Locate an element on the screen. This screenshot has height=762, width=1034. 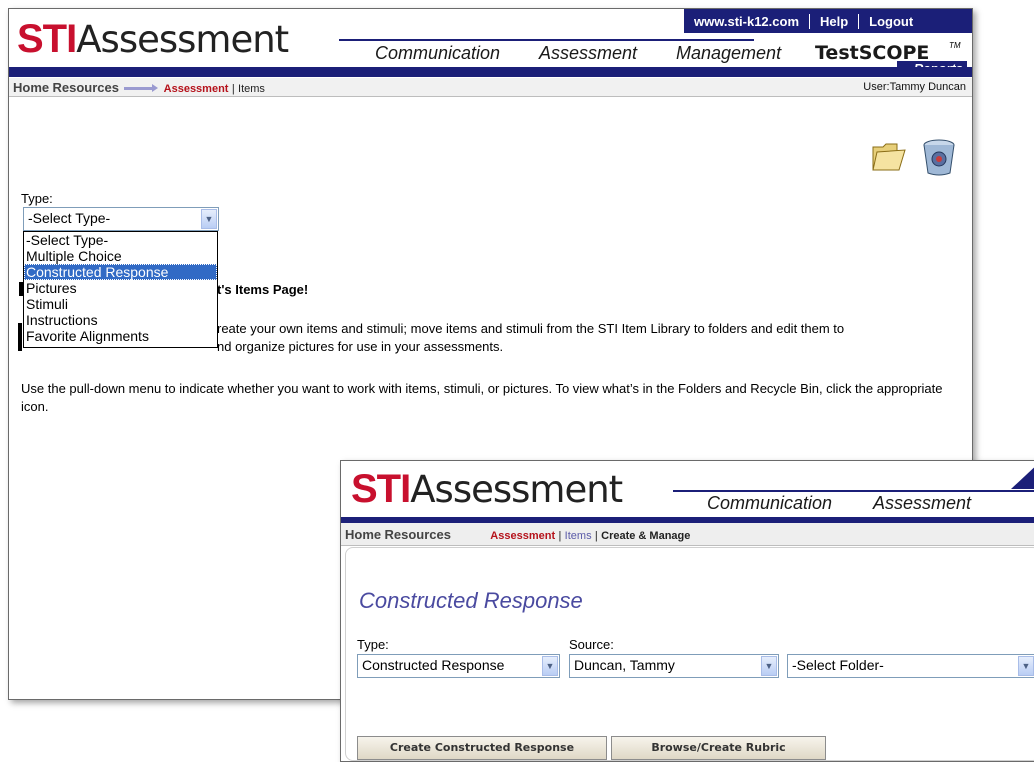
breadcrumb-create-manage: Create & Manage is located at coordinates (645, 536).